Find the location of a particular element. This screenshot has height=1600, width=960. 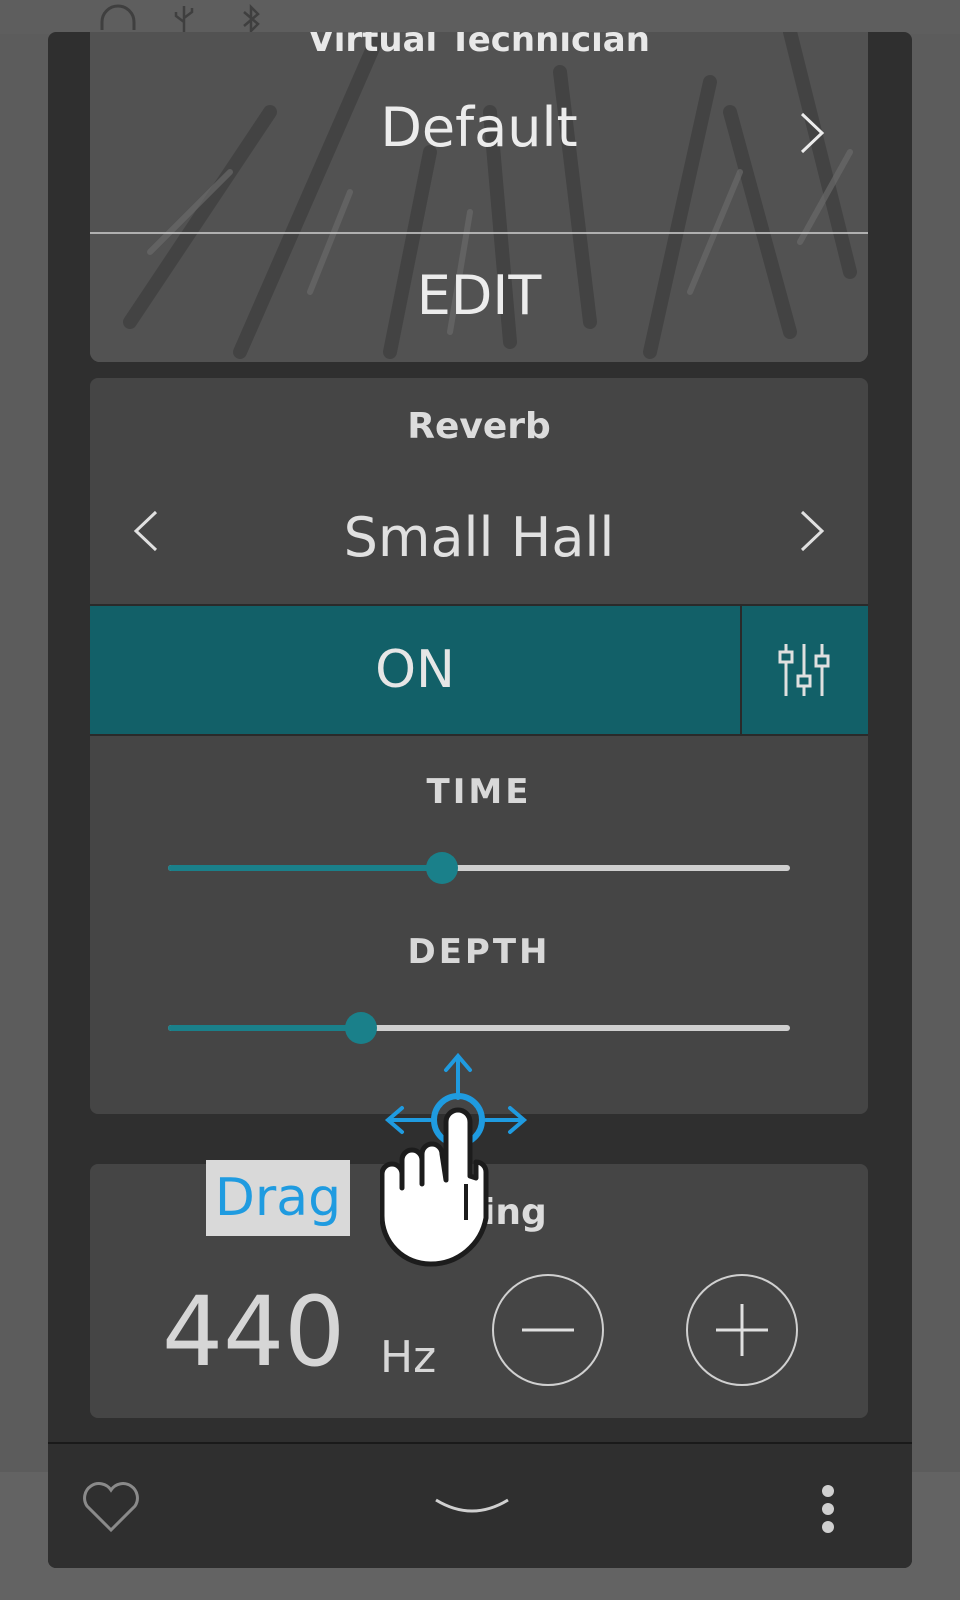

reverb-toggle-row: ON is located at coordinates (479, 670).